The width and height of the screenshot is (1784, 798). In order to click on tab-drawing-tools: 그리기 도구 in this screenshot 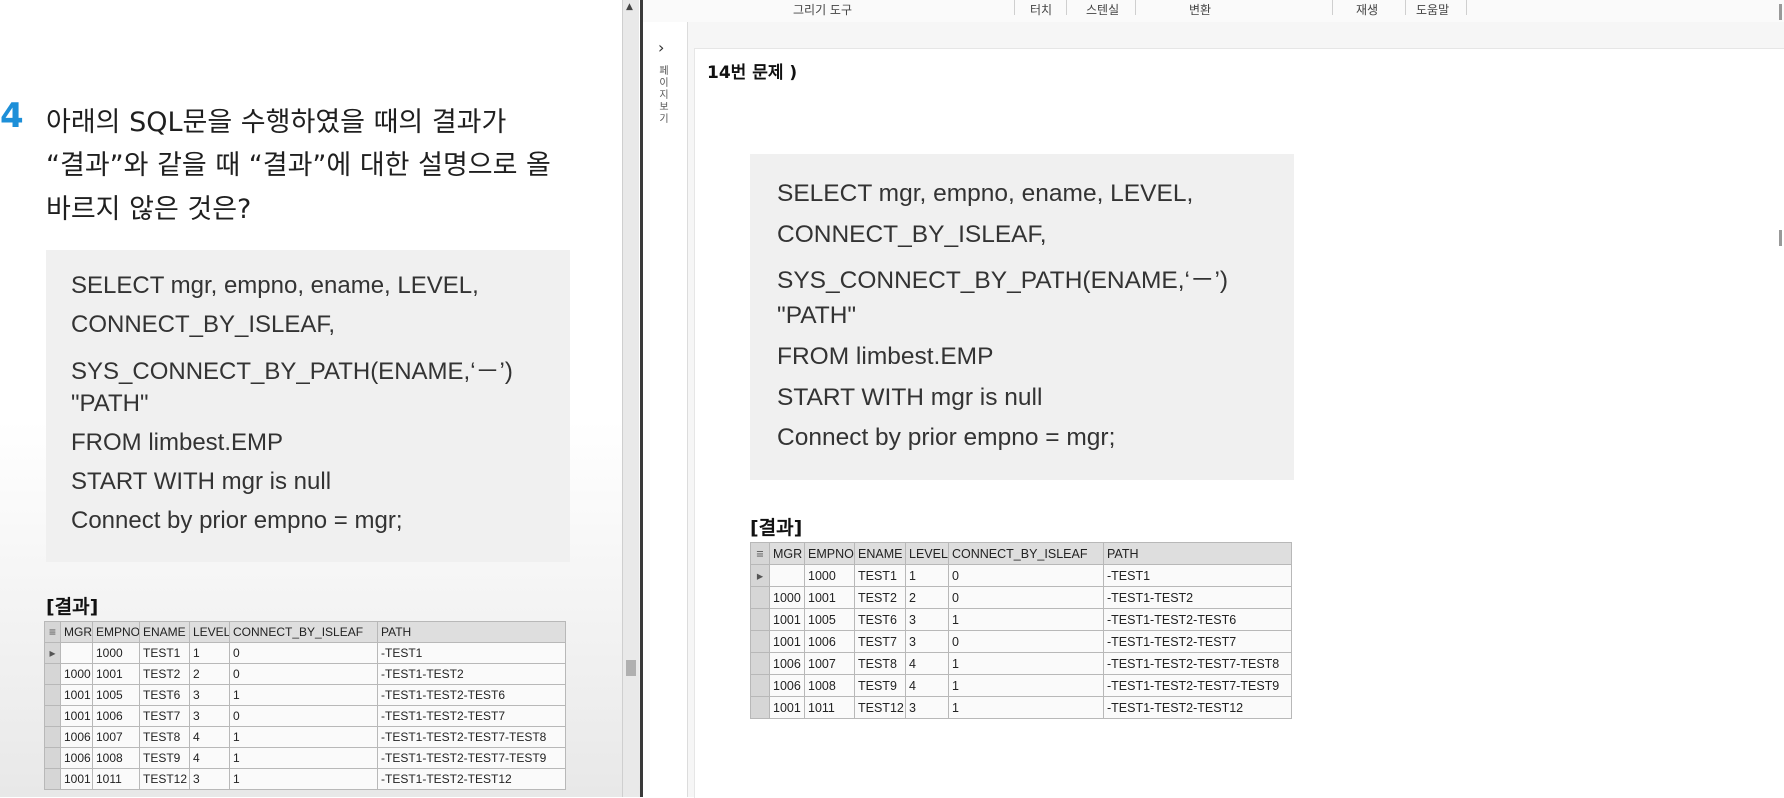, I will do `click(822, 9)`.